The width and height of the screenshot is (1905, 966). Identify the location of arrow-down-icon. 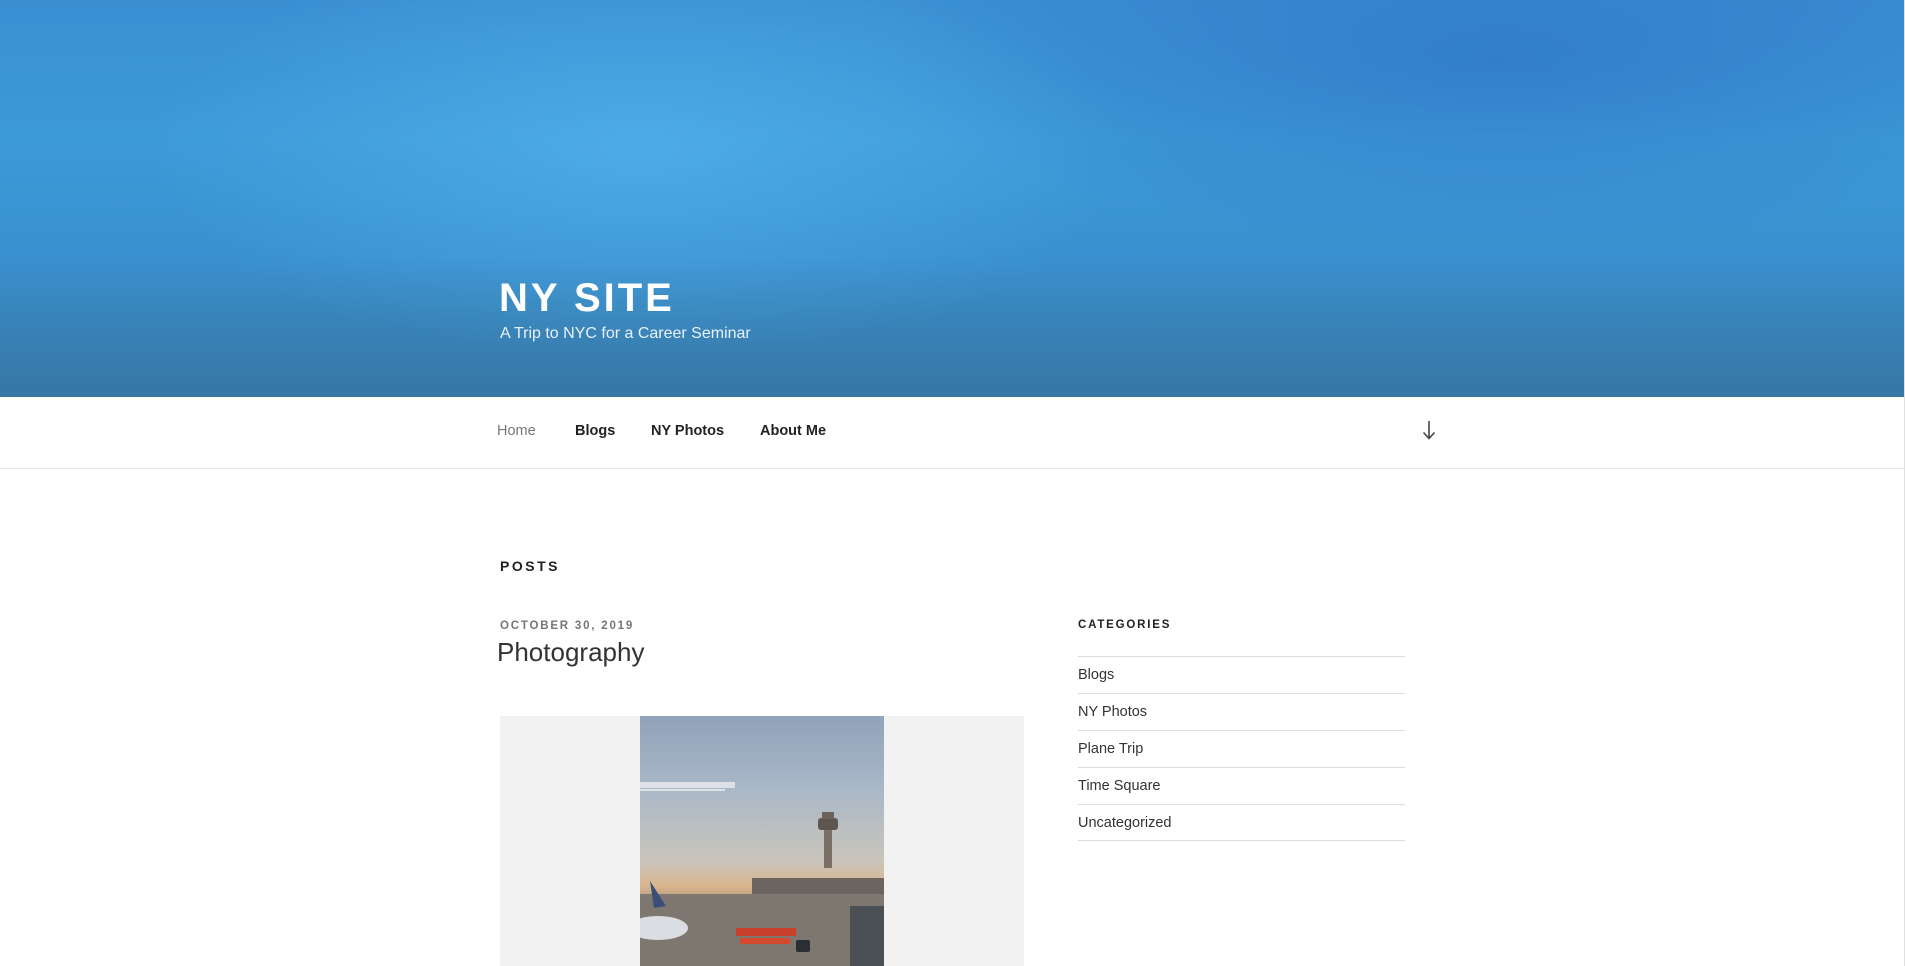
(1429, 430).